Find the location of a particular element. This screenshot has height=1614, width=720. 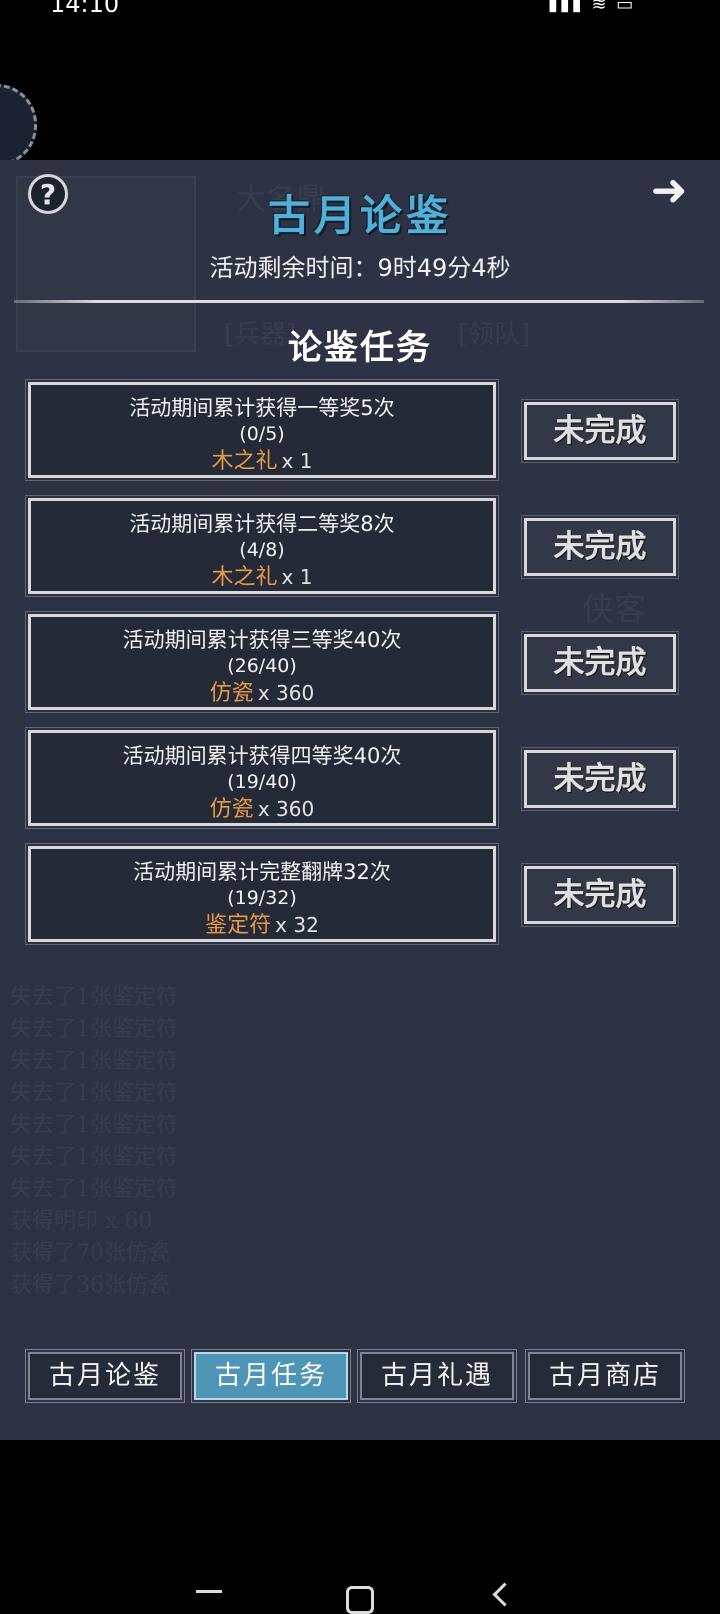

task-description: 活动期间累计获得四等奖40次 is located at coordinates (262, 756).